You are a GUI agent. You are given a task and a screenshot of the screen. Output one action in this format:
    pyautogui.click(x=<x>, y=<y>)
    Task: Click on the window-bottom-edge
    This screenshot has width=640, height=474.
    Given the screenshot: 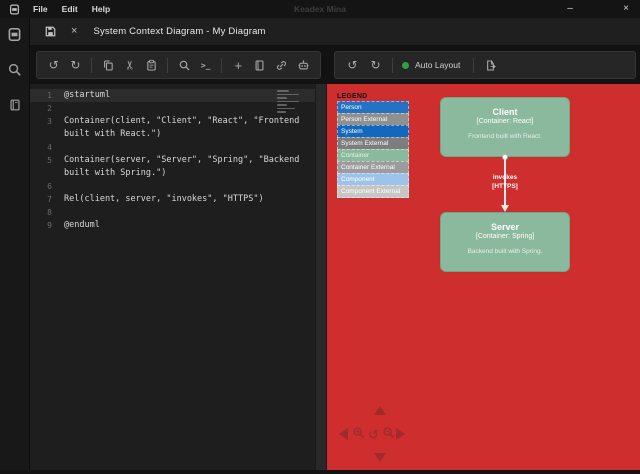 What is the action you would take?
    pyautogui.click(x=320, y=472)
    